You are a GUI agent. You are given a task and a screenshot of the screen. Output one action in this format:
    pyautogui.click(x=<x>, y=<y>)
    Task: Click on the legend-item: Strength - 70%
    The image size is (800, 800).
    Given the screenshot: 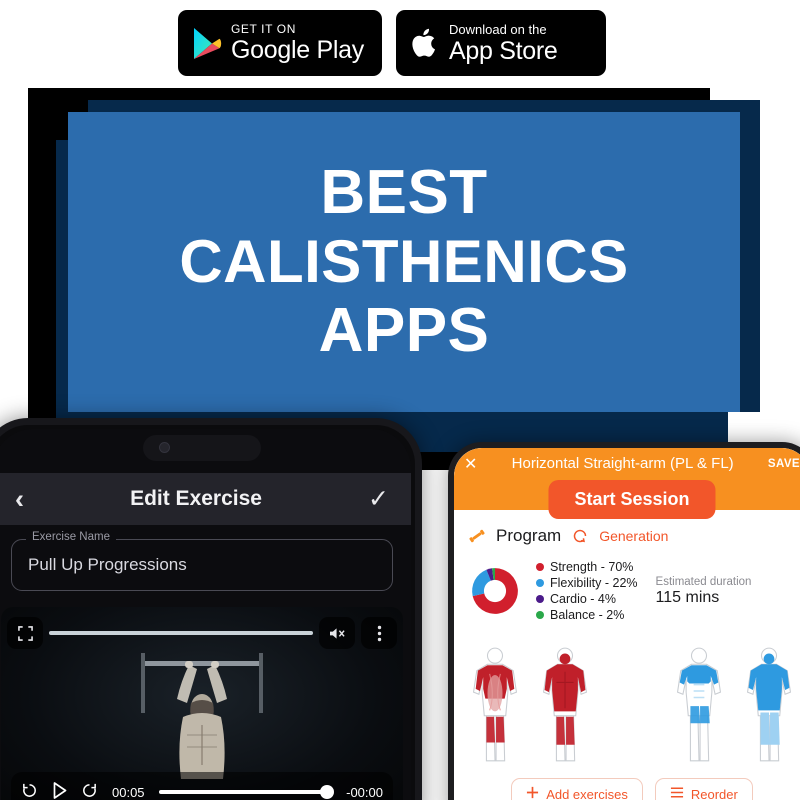 What is the action you would take?
    pyautogui.click(x=587, y=567)
    